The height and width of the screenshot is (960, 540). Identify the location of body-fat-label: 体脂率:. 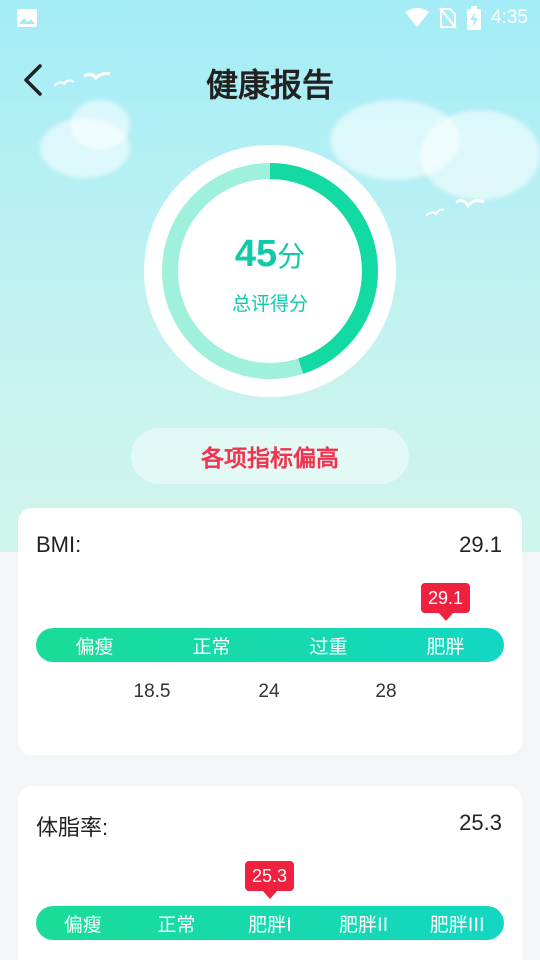
(72, 827).